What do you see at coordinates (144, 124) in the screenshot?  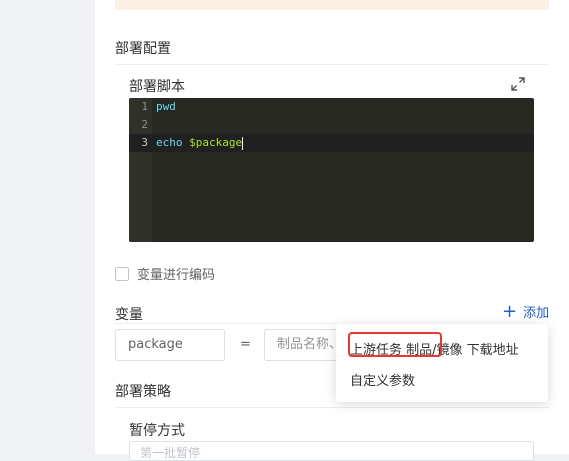 I see `line-number: 2` at bounding box center [144, 124].